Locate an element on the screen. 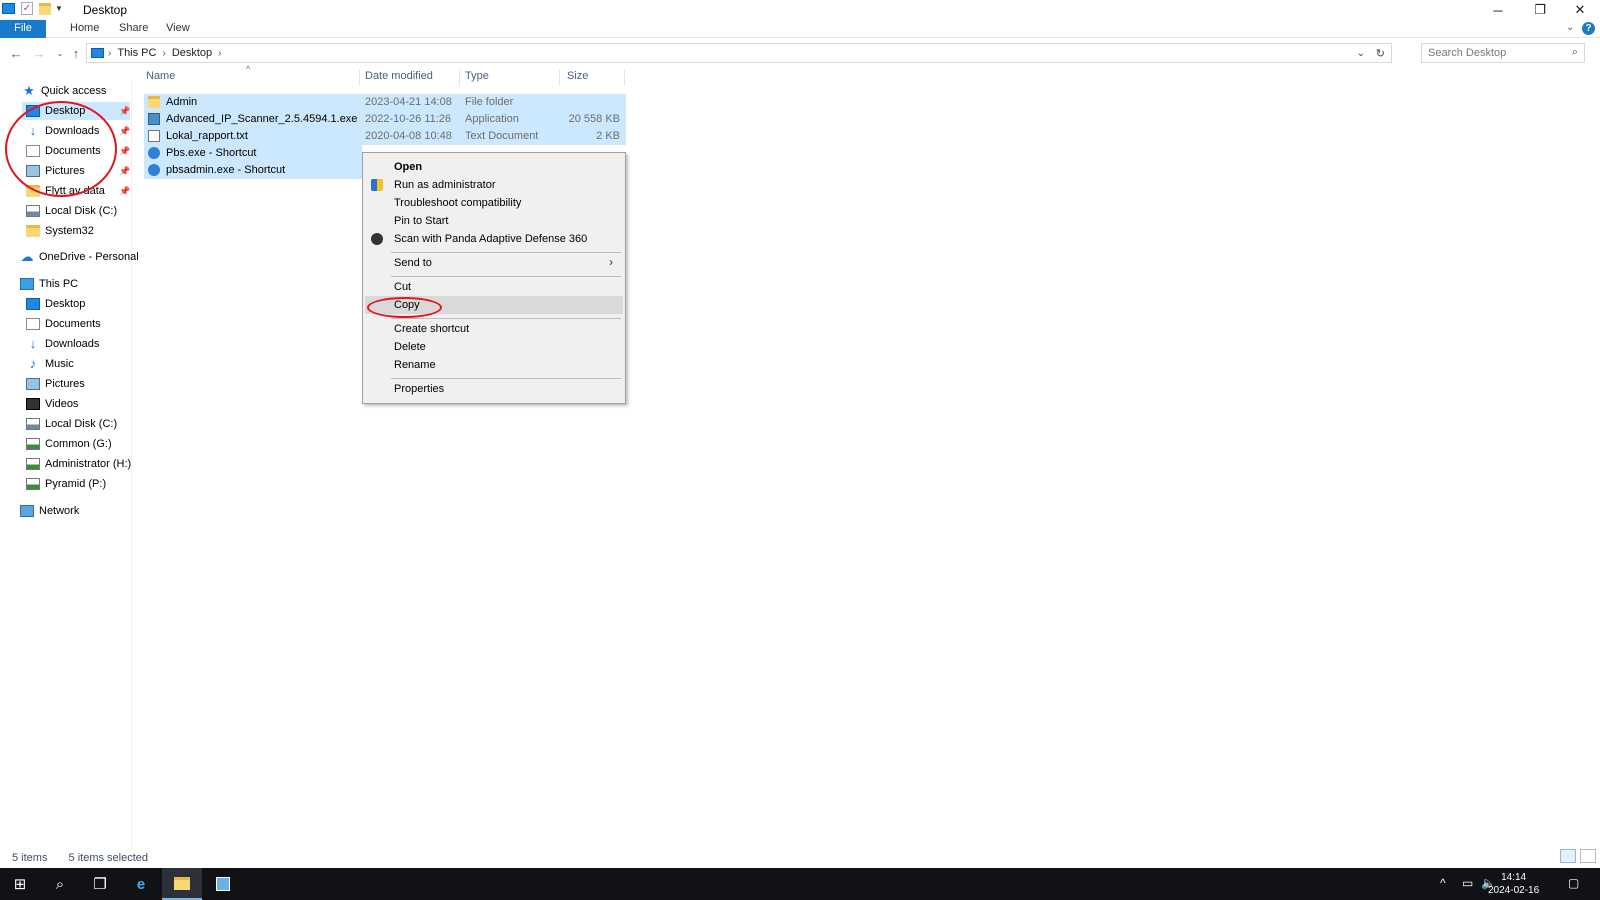 This screenshot has height=900, width=1600. file-name: Lokal_rapport.txt is located at coordinates (207, 136).